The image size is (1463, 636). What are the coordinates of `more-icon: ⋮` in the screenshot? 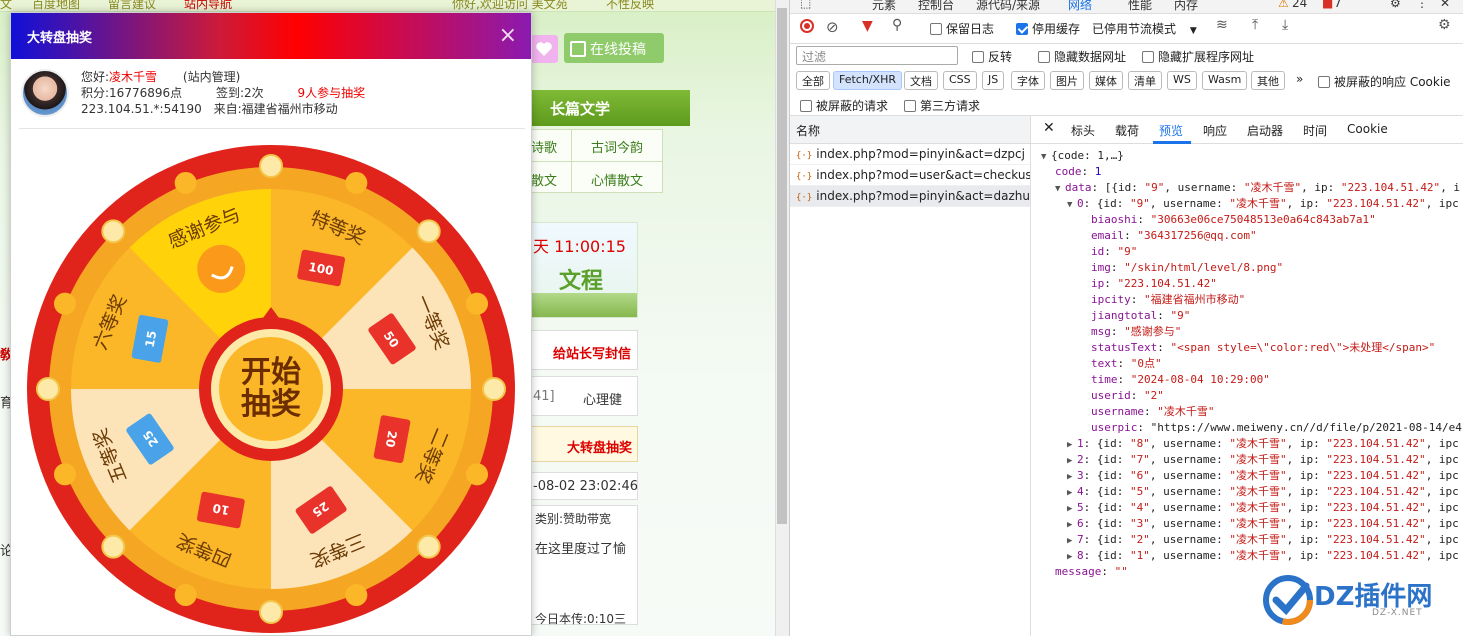 It's located at (1422, 5).